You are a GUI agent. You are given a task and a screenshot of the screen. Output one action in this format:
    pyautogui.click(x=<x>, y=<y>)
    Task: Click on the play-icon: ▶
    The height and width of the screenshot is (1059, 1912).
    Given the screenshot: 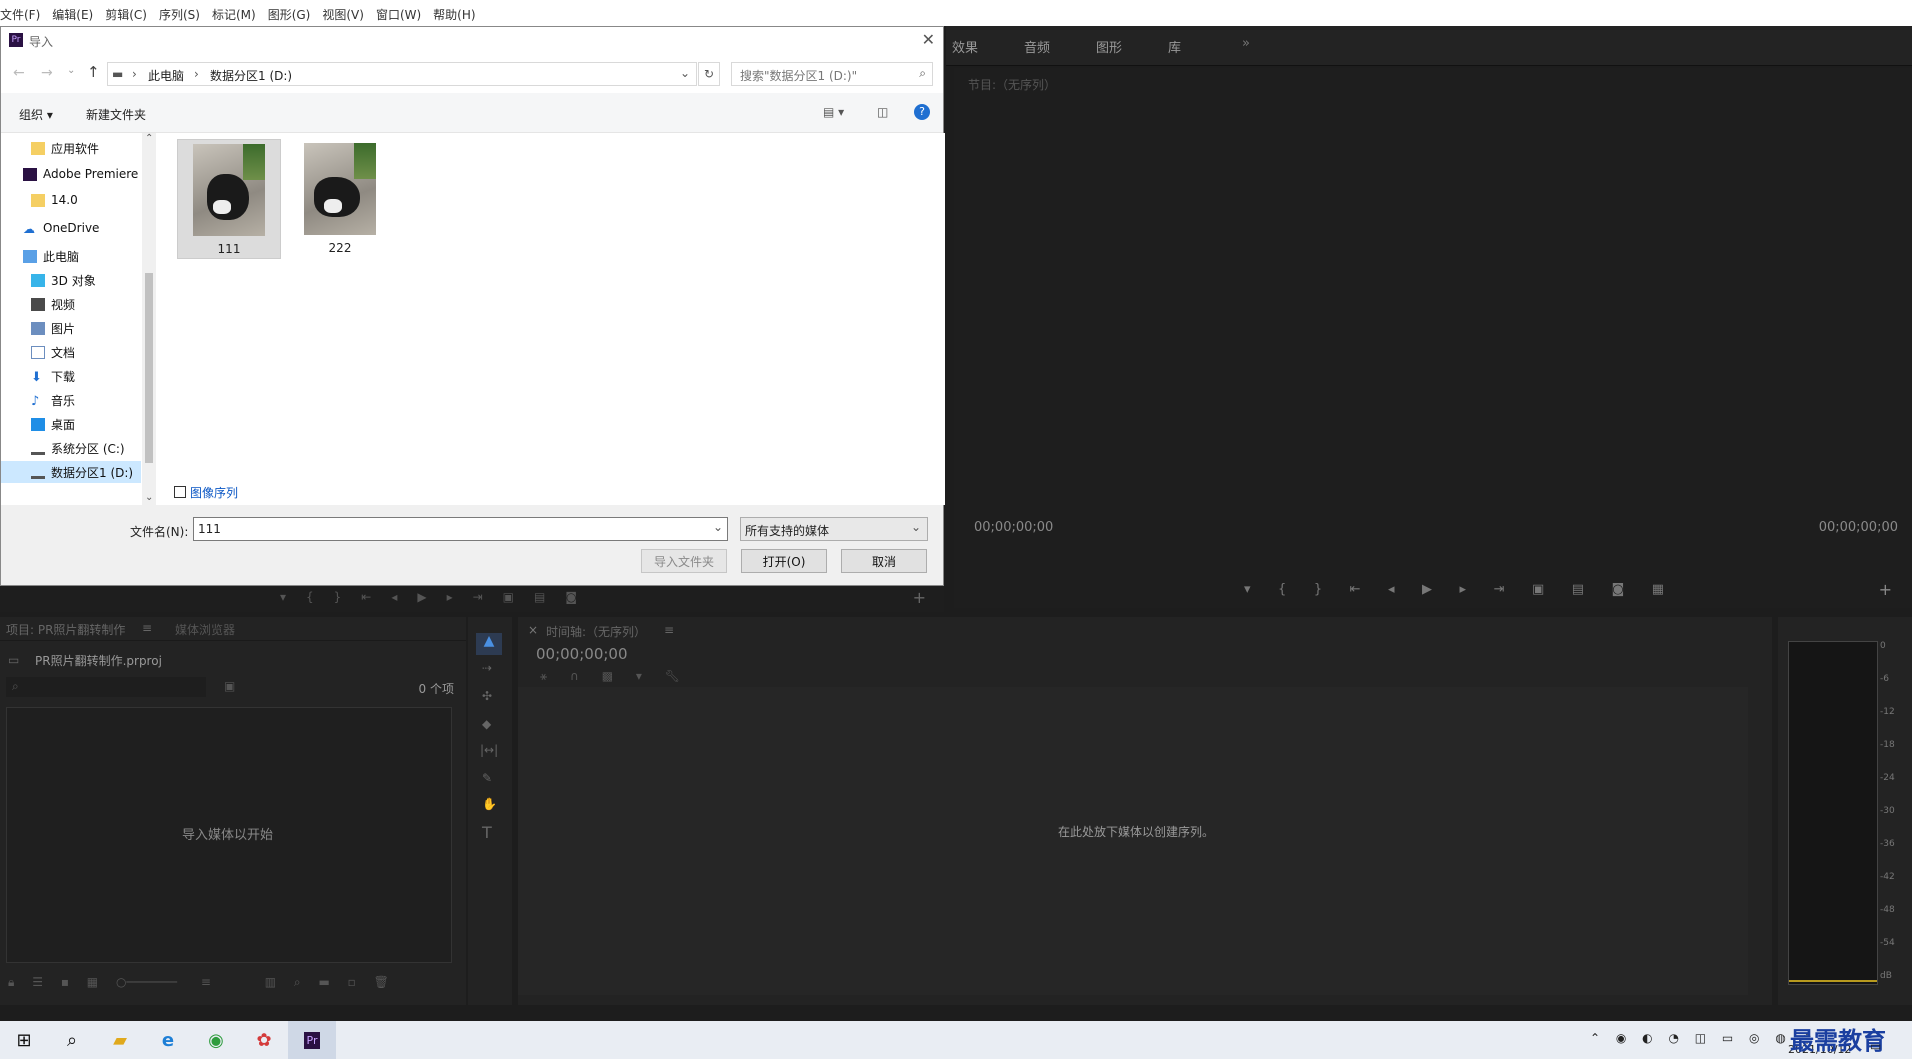 What is the action you would take?
    pyautogui.click(x=1427, y=590)
    